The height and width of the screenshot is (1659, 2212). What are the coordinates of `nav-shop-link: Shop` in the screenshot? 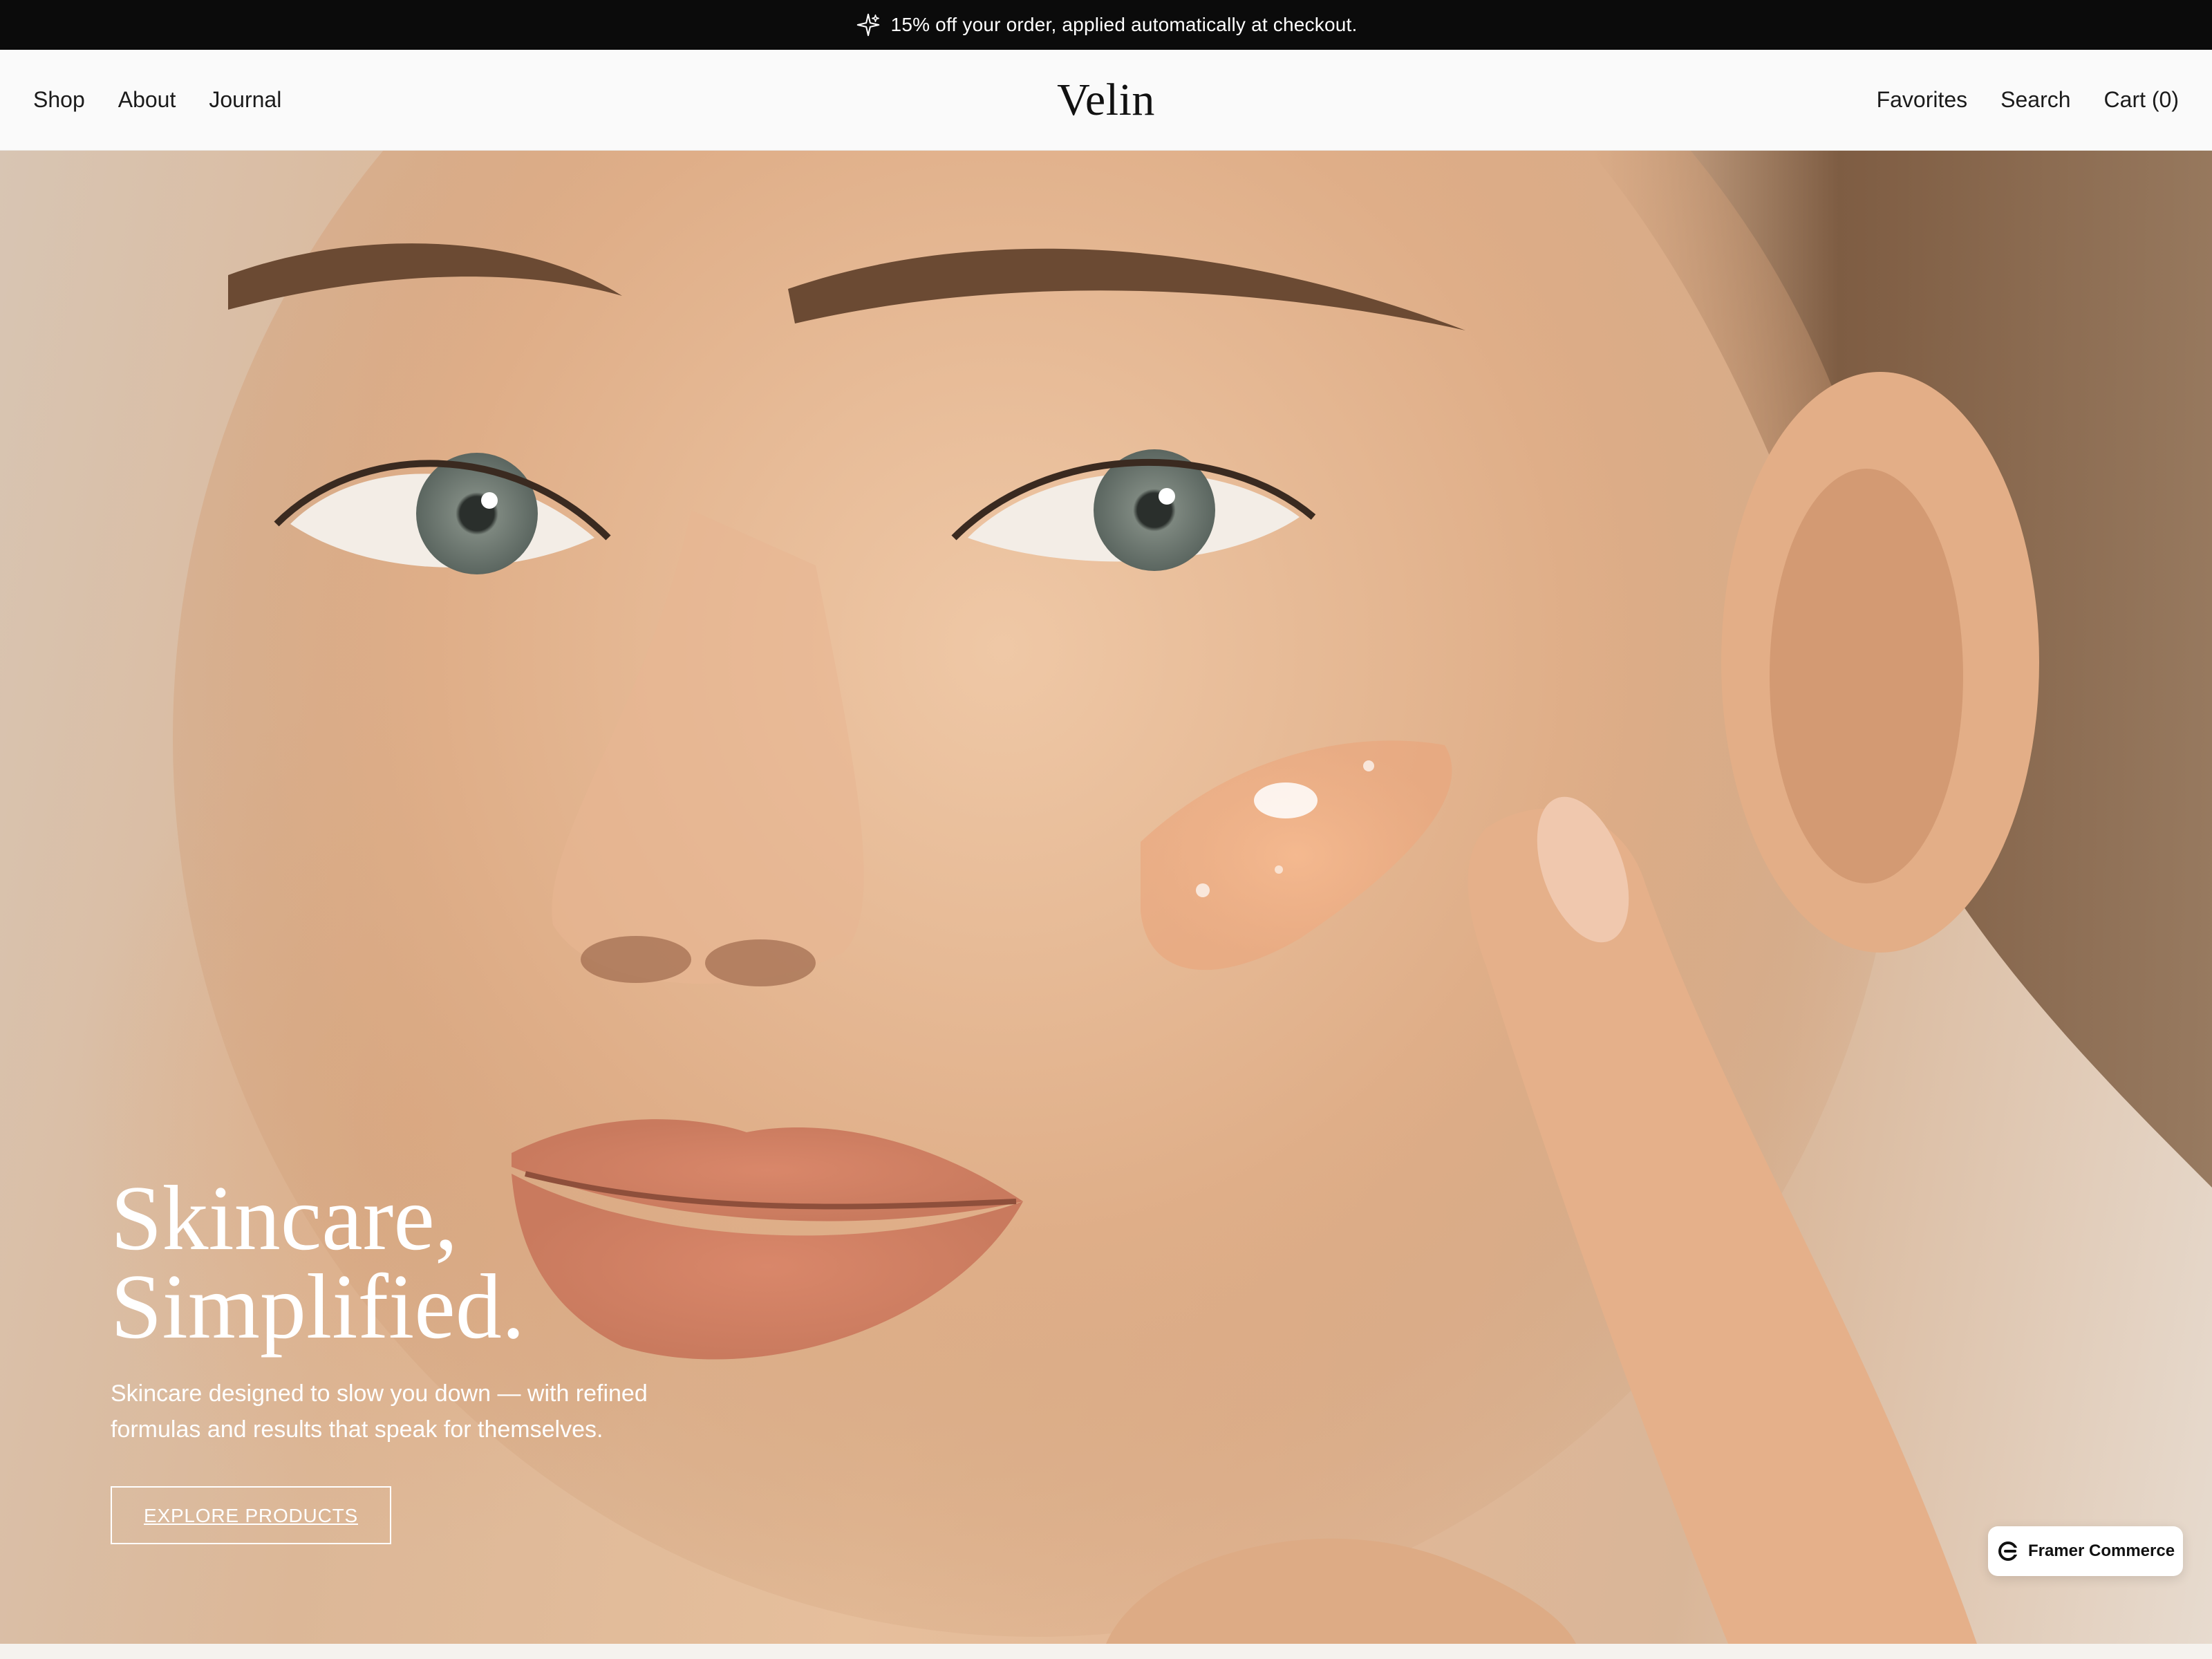 It's located at (59, 100).